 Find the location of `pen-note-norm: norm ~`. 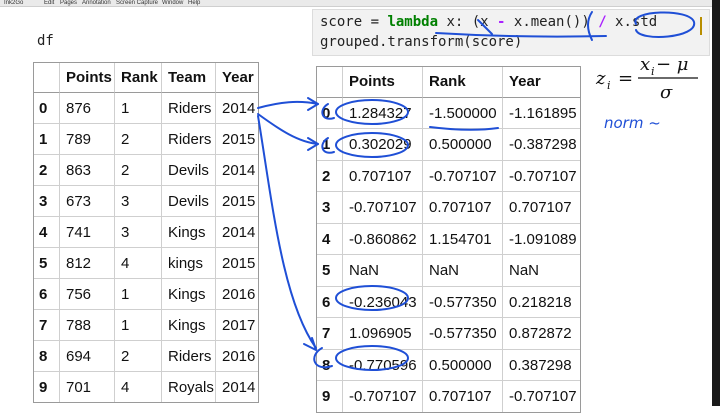

pen-note-norm: norm ~ is located at coordinates (632, 123).